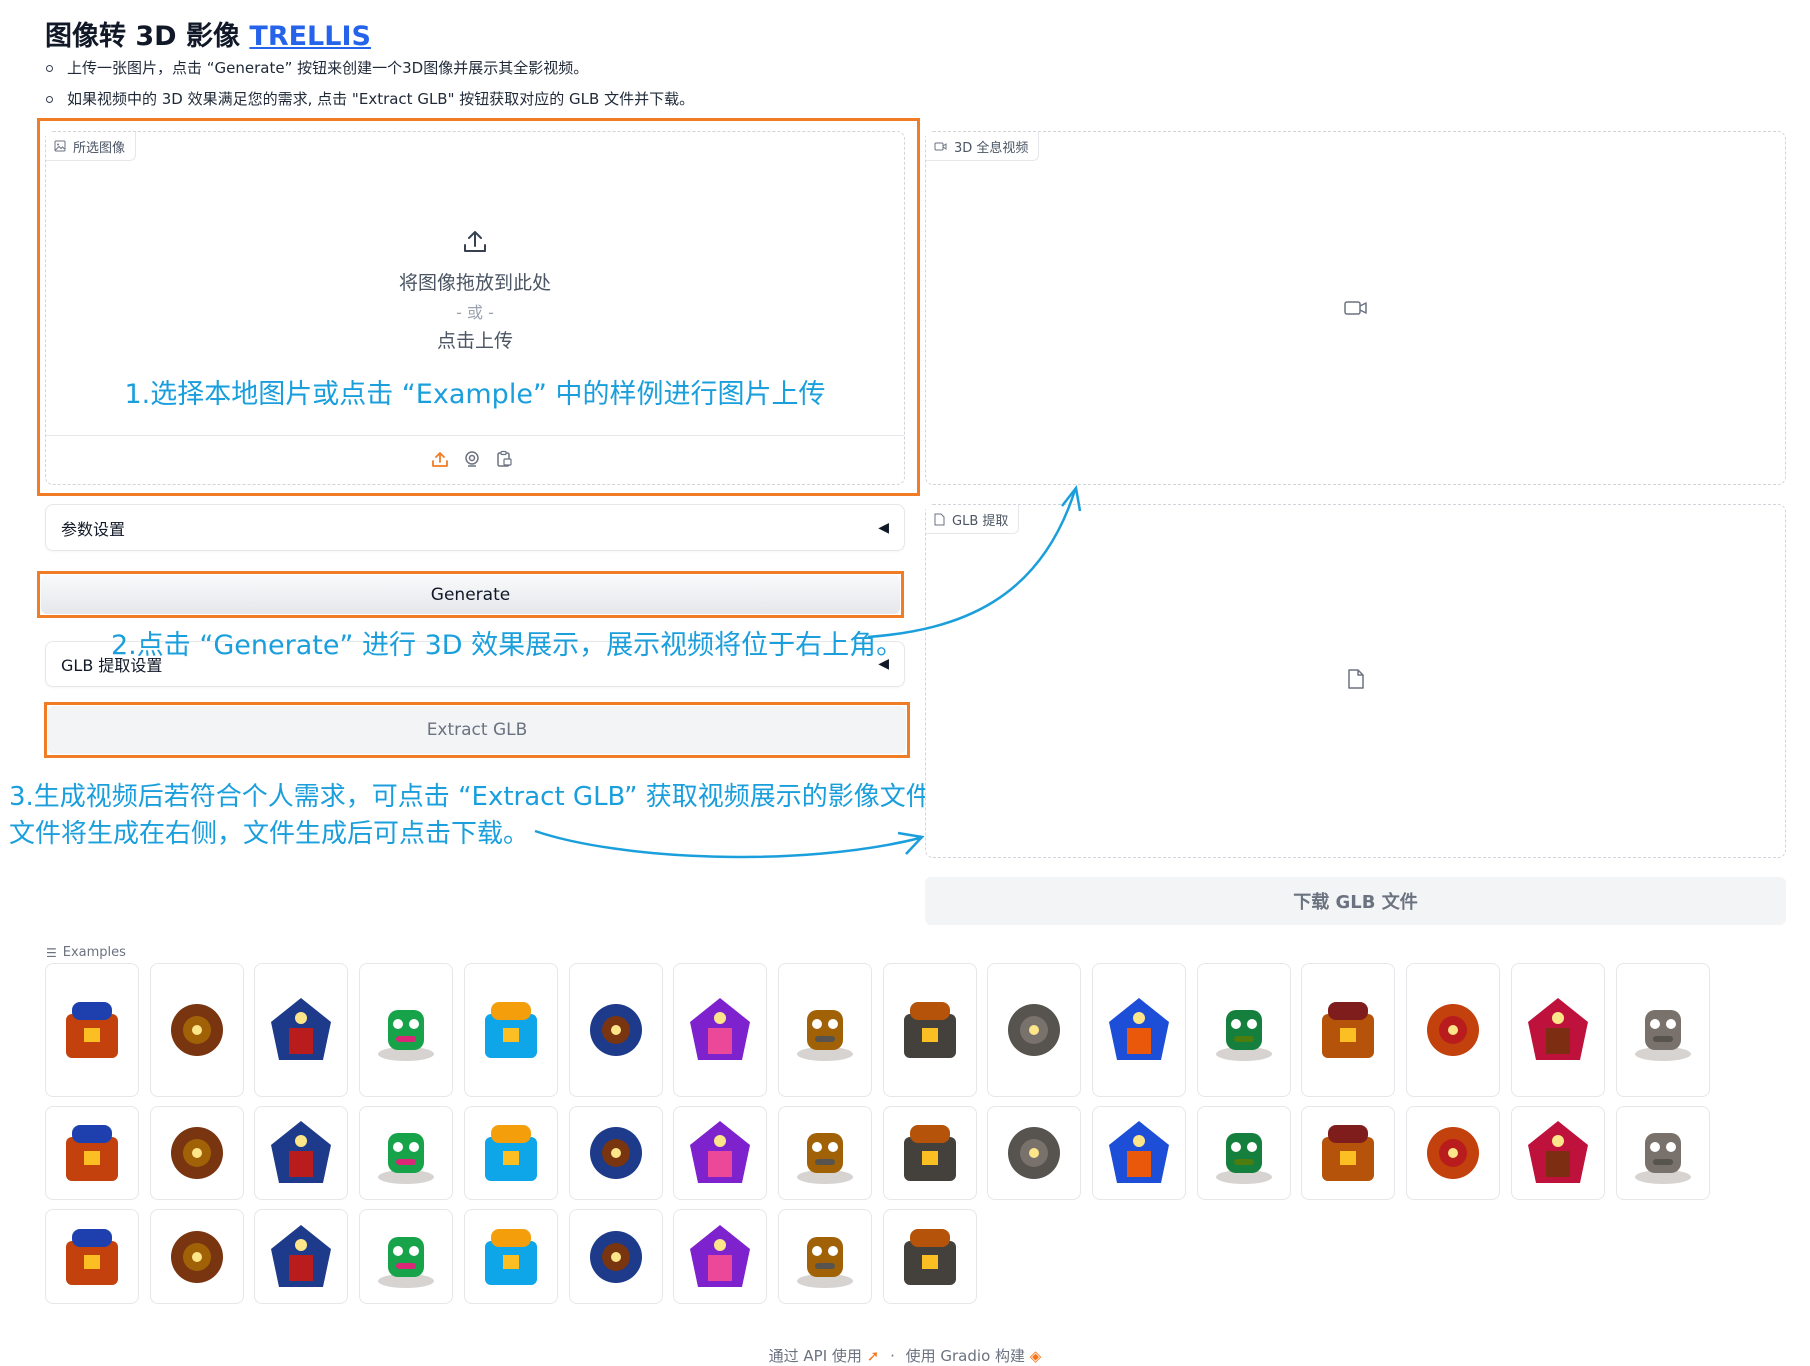 Image resolution: width=1810 pixels, height=1366 pixels. I want to click on example-biplane, so click(1034, 1153).